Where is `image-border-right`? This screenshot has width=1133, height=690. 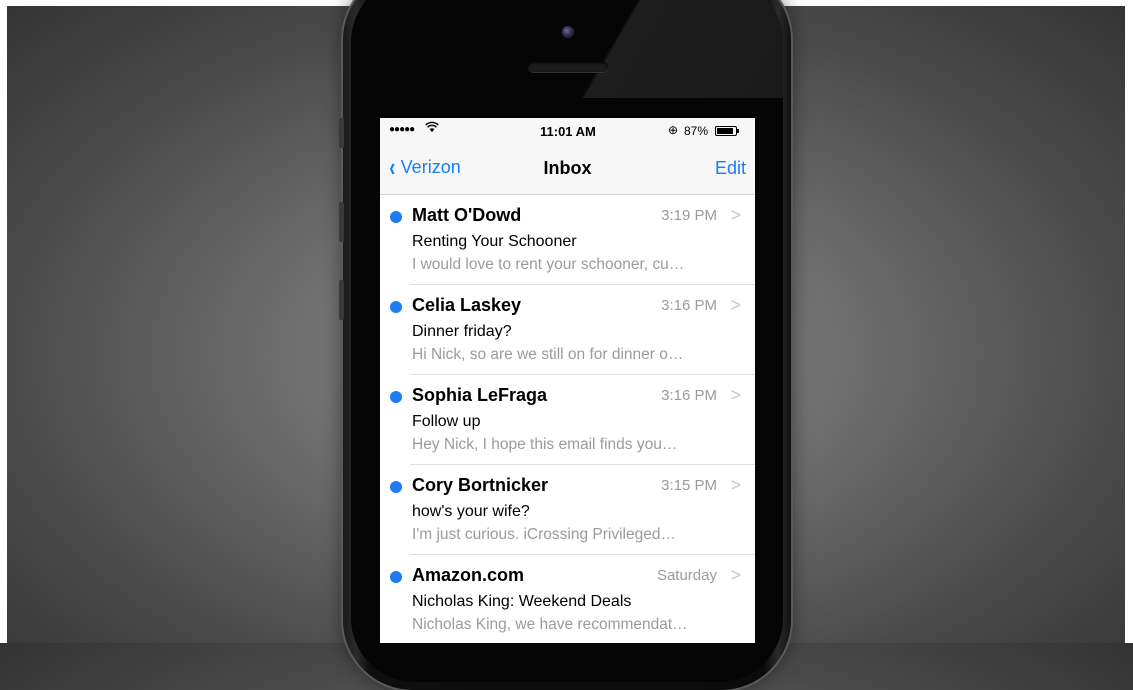 image-border-right is located at coordinates (1129, 321).